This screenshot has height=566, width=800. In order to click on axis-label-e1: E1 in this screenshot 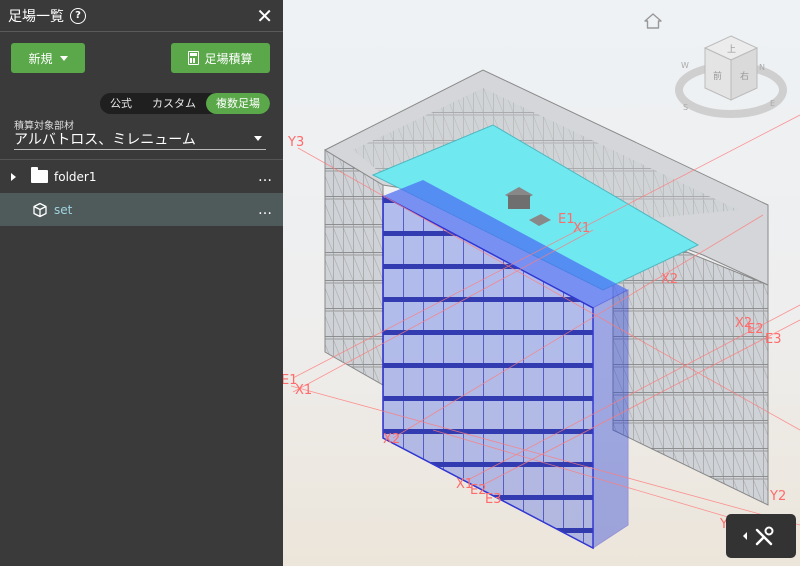, I will do `click(566, 219)`.